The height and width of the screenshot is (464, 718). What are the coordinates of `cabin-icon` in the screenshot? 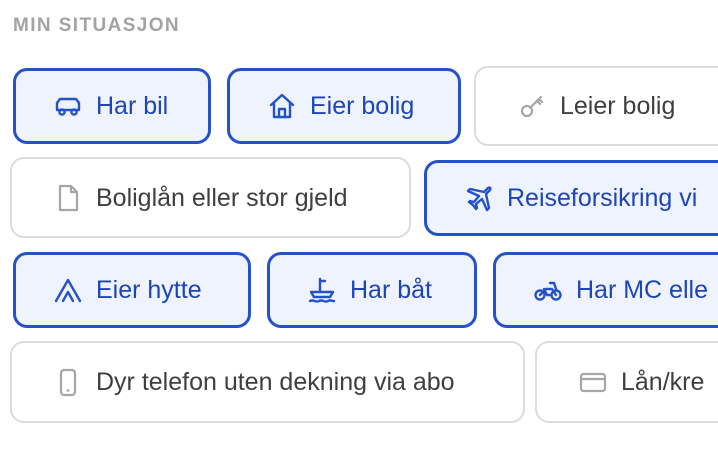 It's located at (68, 290).